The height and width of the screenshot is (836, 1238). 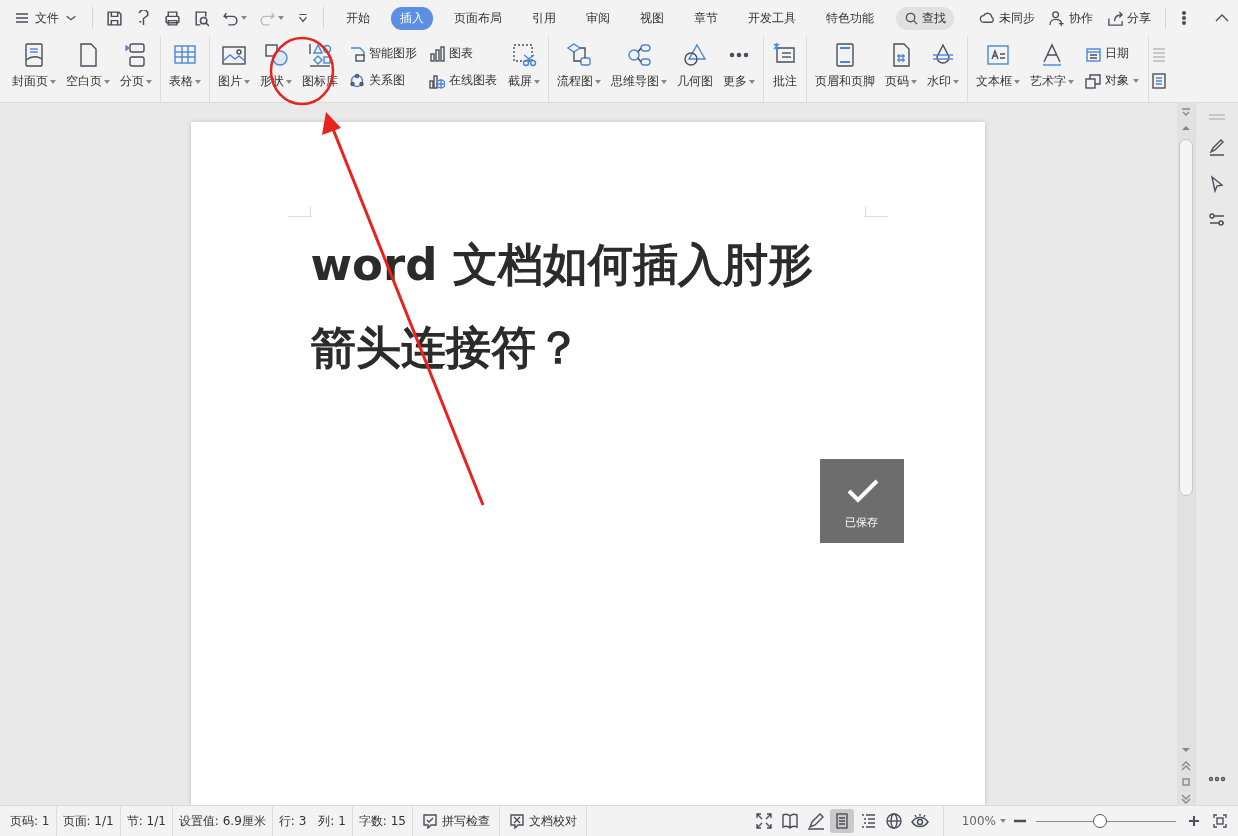 I want to click on scissors-icon, so click(x=524, y=55).